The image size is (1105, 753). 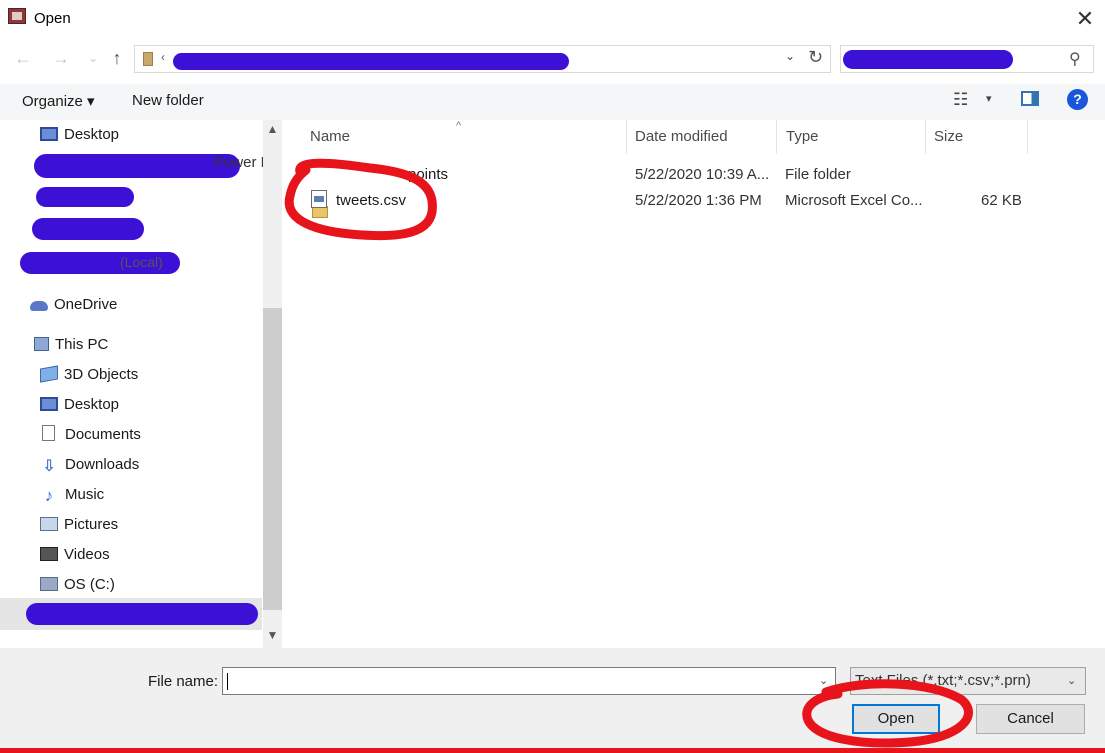 What do you see at coordinates (989, 98) in the screenshot?
I see `view-dropdown-icon: ▾` at bounding box center [989, 98].